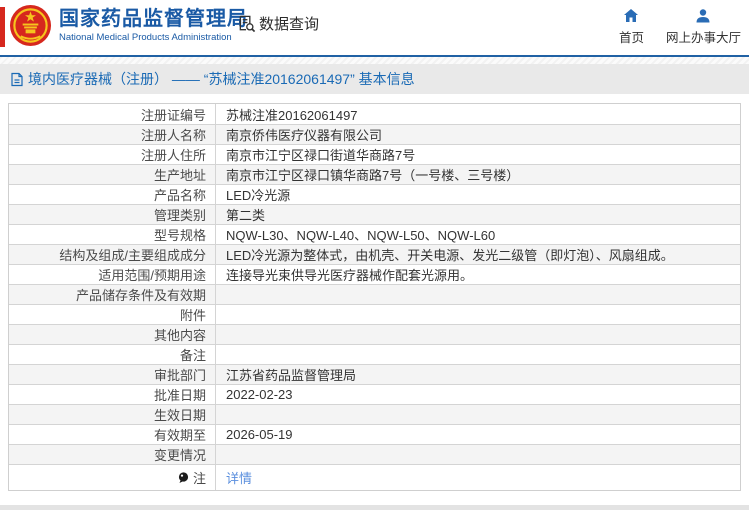 The image size is (749, 510). I want to click on row-label-text: 其他内容, so click(179, 335).